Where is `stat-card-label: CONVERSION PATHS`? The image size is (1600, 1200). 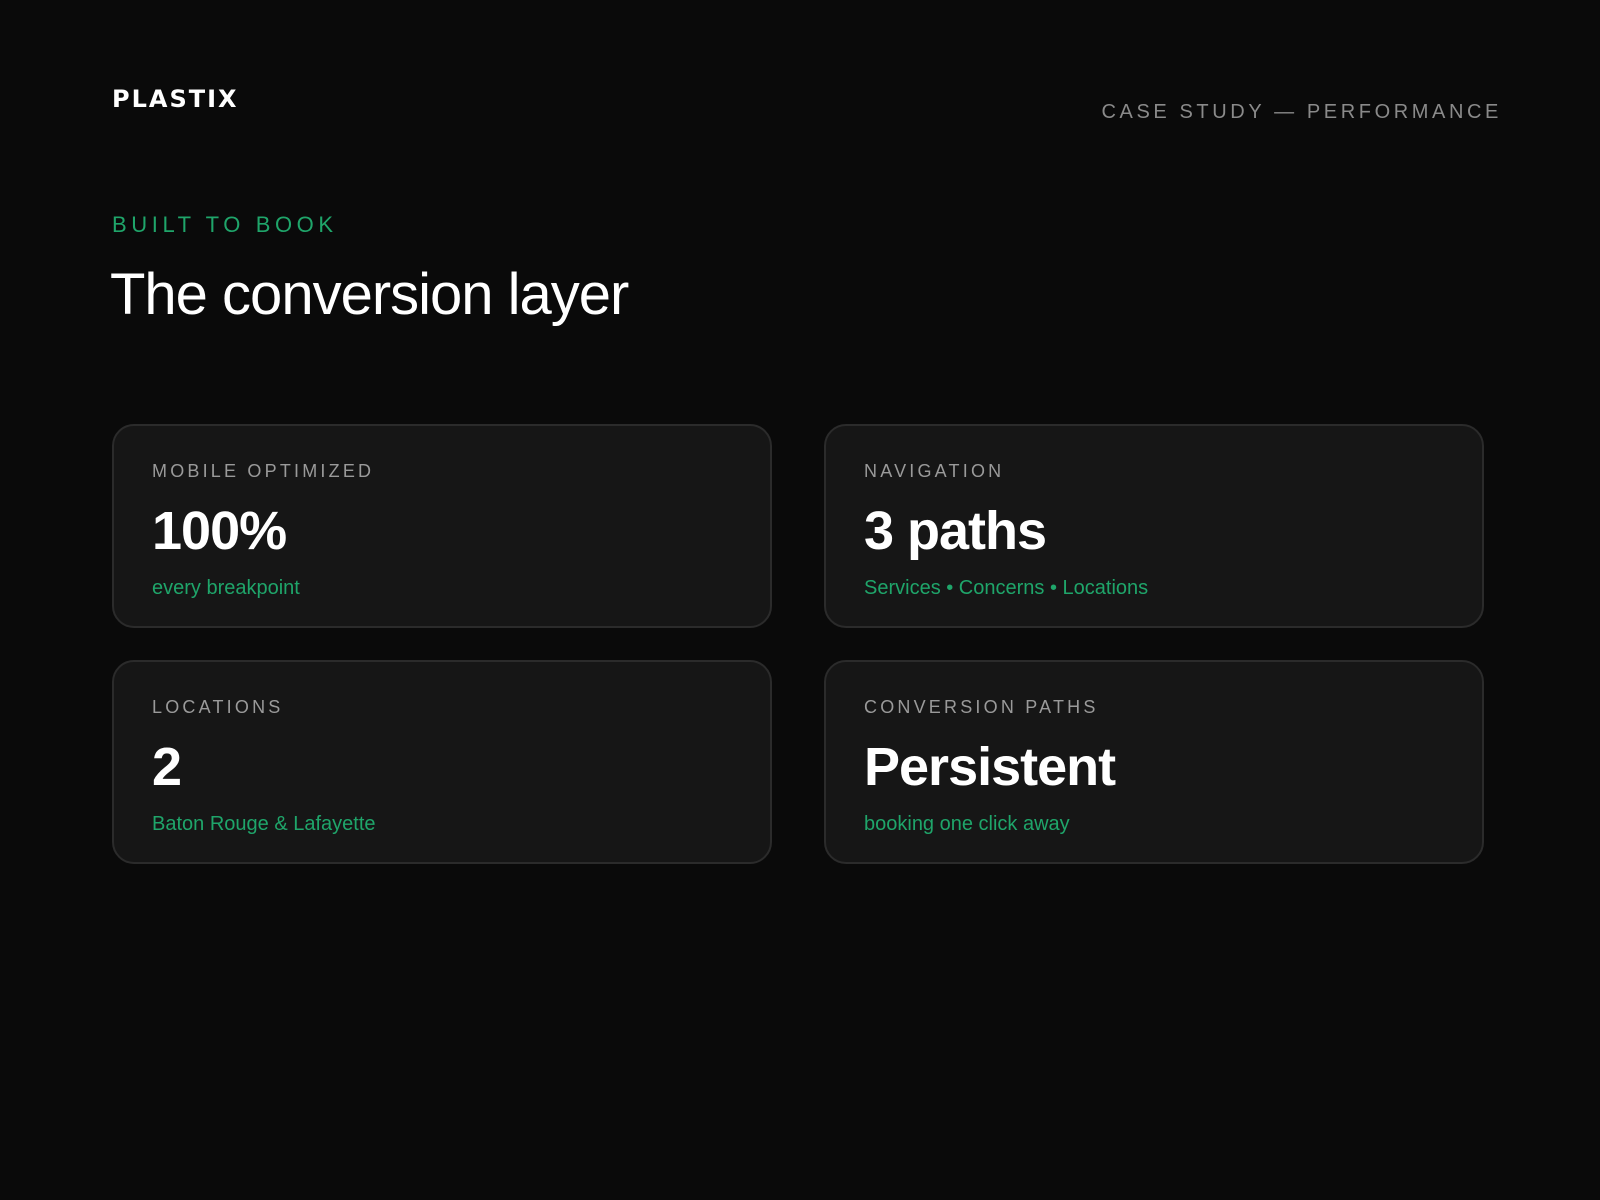 stat-card-label: CONVERSION PATHS is located at coordinates (981, 707).